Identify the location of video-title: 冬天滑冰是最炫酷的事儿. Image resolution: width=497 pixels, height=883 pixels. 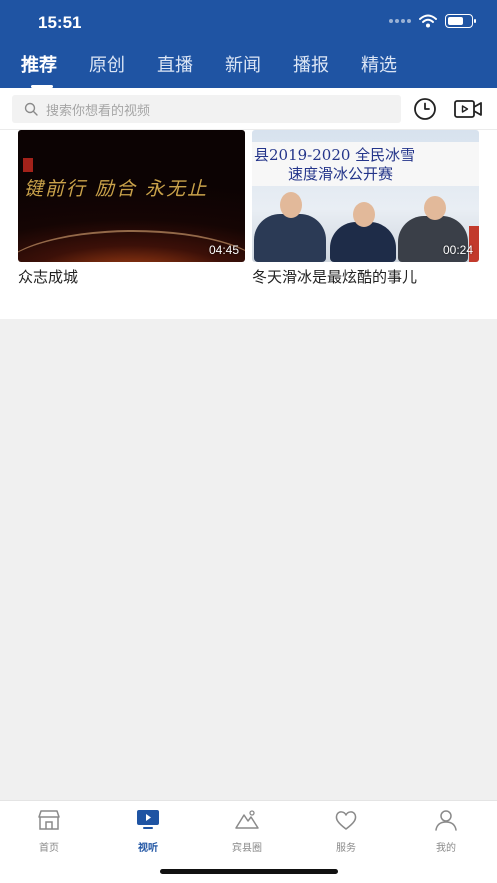
(365, 276).